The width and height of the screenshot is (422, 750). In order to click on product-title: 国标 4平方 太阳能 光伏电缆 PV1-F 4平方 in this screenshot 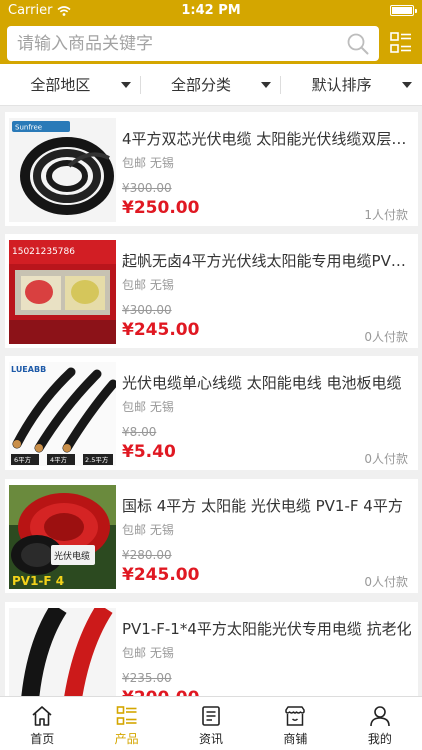, I will do `click(268, 505)`.